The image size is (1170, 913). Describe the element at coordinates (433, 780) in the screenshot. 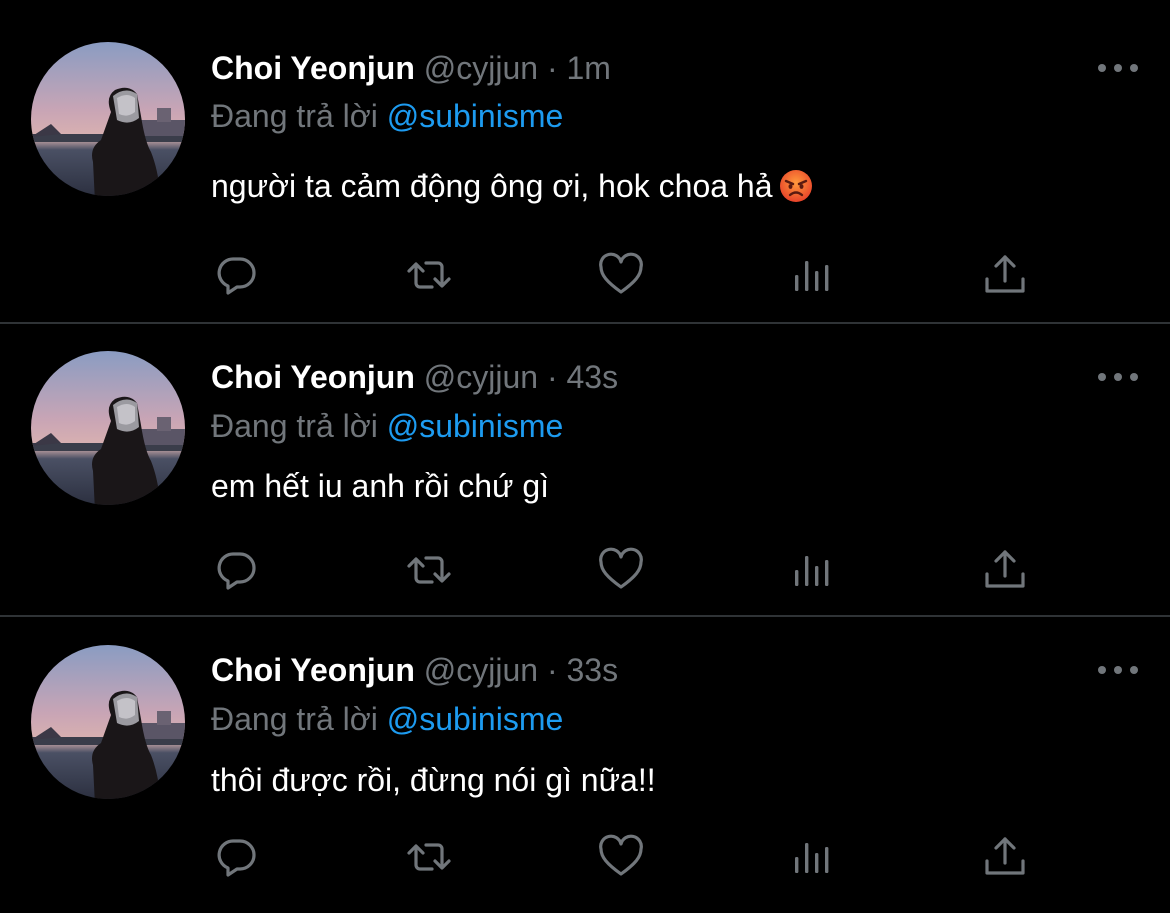

I see `tweet-text: thôi được rồi, đừng nói gì nữa!!` at that location.